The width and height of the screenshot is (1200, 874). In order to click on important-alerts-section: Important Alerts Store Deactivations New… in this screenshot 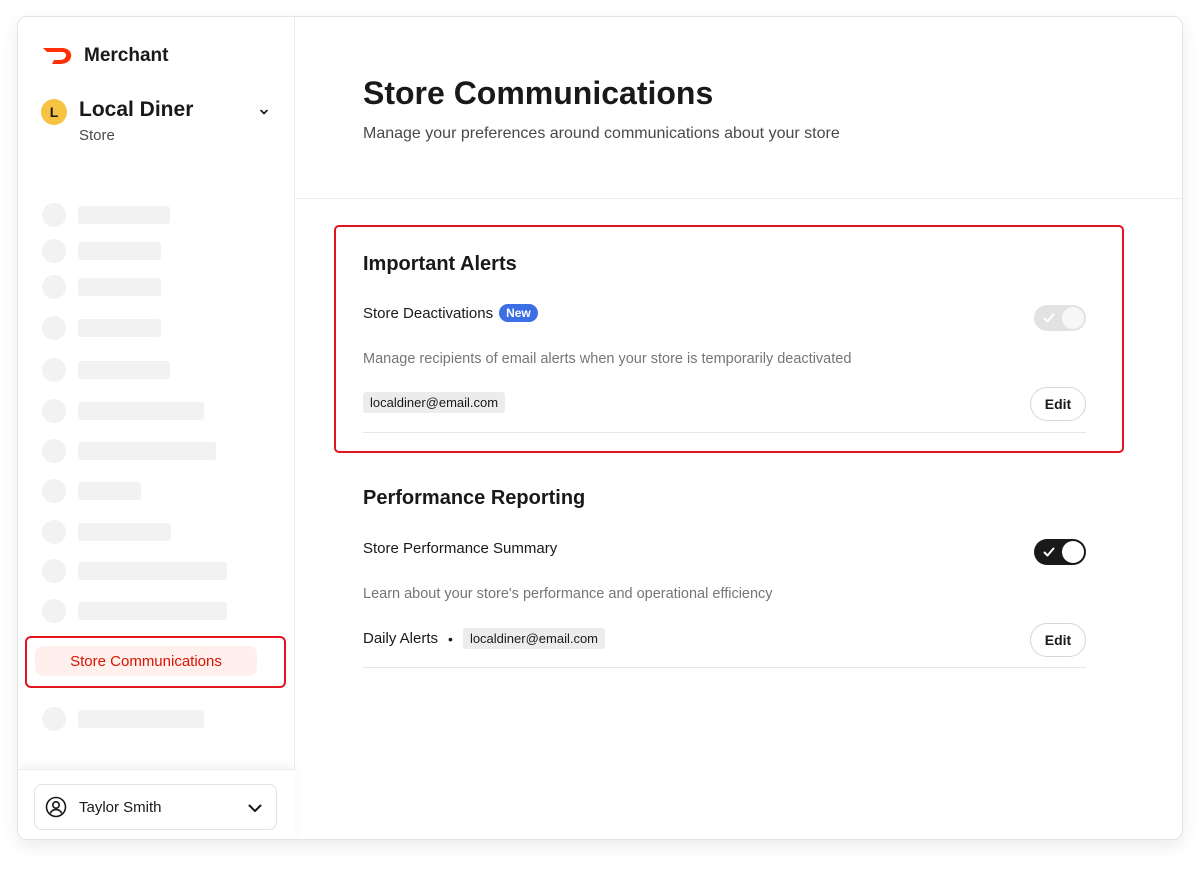, I will do `click(724, 343)`.